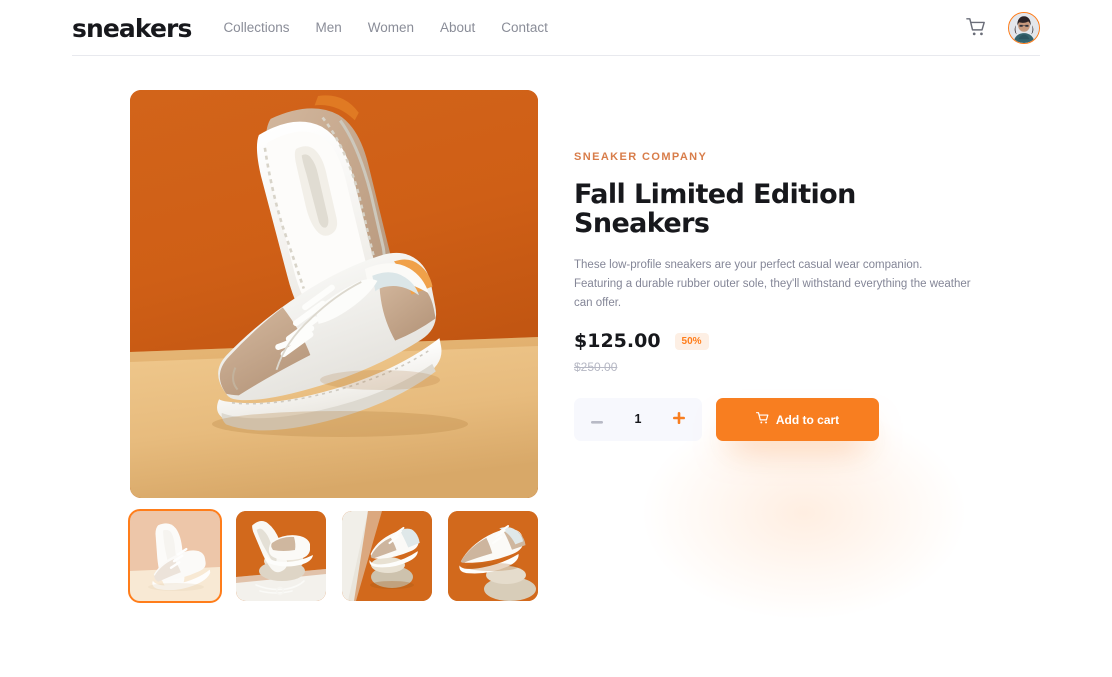 The image size is (1112, 677). I want to click on add-to-cart-label: Add to cart, so click(807, 419).